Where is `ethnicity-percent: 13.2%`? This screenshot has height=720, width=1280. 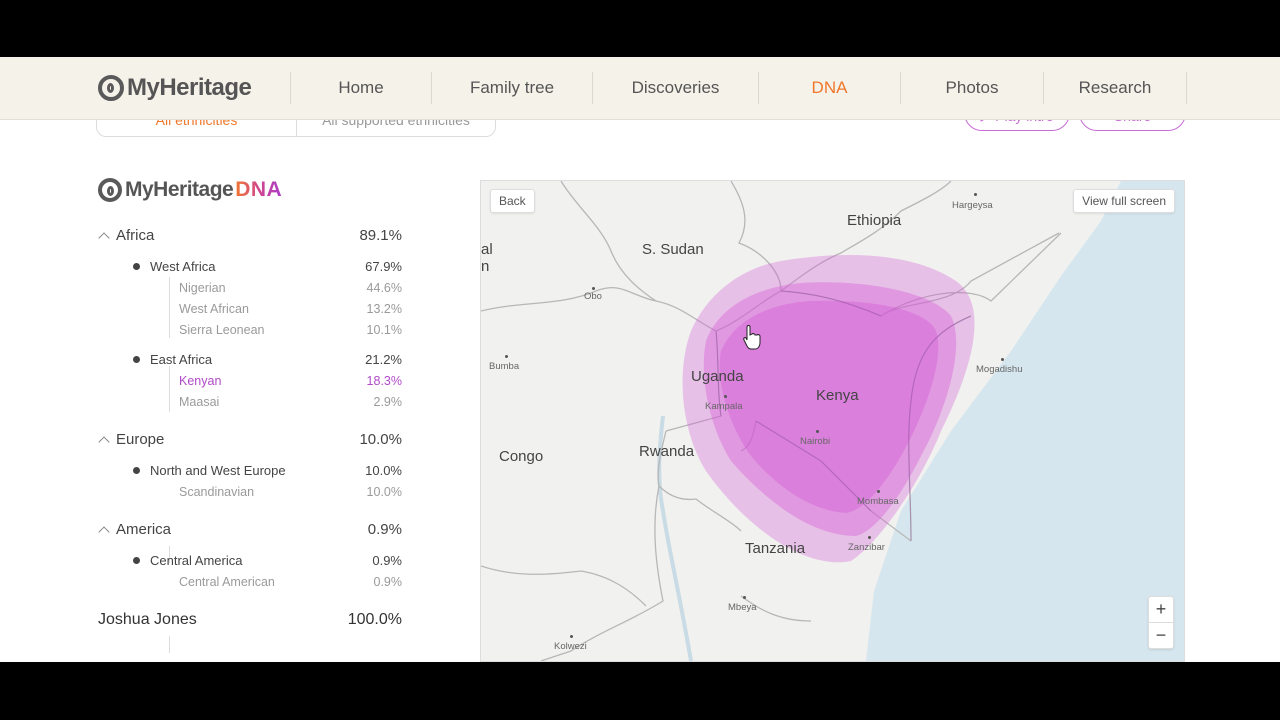 ethnicity-percent: 13.2% is located at coordinates (384, 309).